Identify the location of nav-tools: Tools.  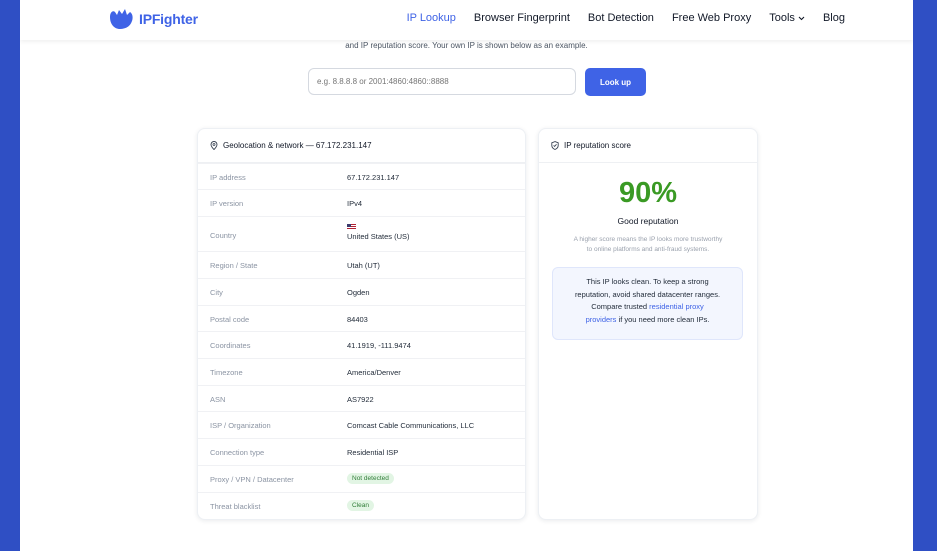
(787, 18).